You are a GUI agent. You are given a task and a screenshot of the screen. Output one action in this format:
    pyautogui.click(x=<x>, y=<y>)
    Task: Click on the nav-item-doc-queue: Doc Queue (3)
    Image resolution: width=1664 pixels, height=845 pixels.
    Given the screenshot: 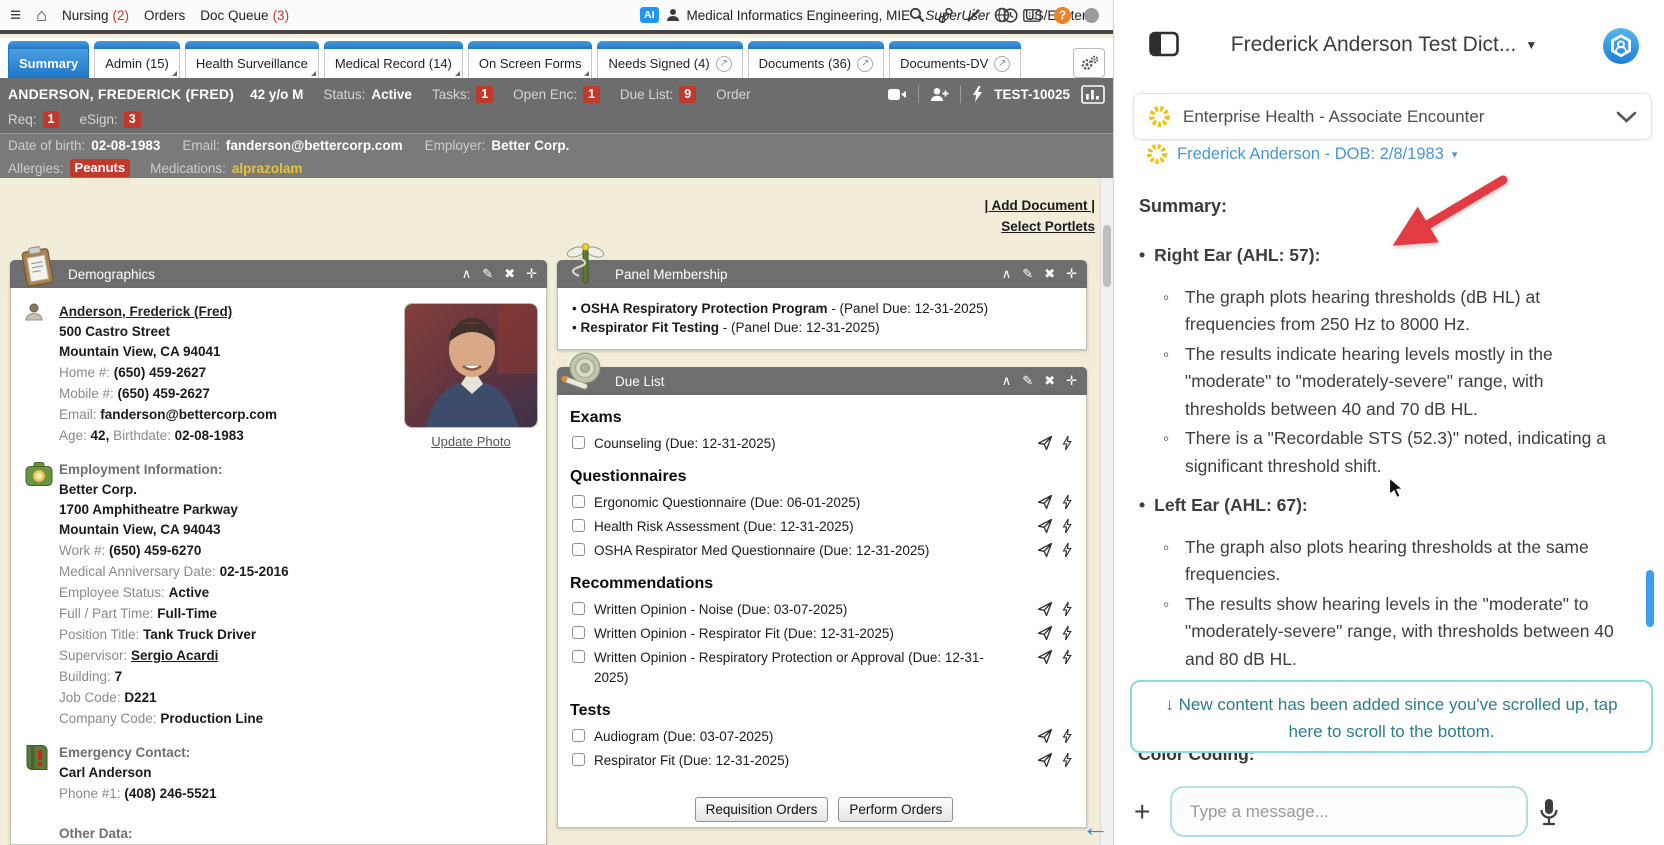 What is the action you would take?
    pyautogui.click(x=244, y=15)
    